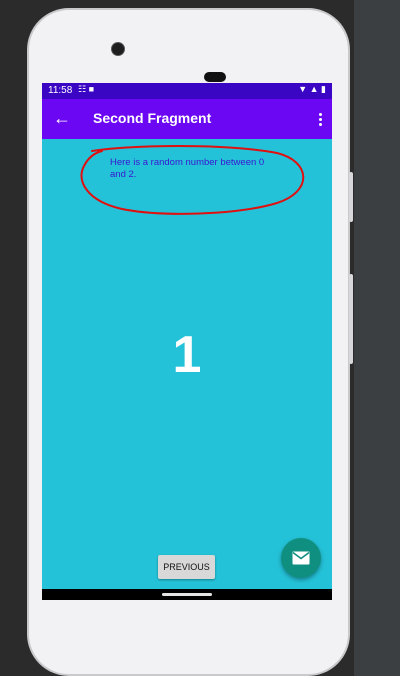 This screenshot has height=676, width=400. I want to click on back-arrow-icon: ←, so click(62, 118).